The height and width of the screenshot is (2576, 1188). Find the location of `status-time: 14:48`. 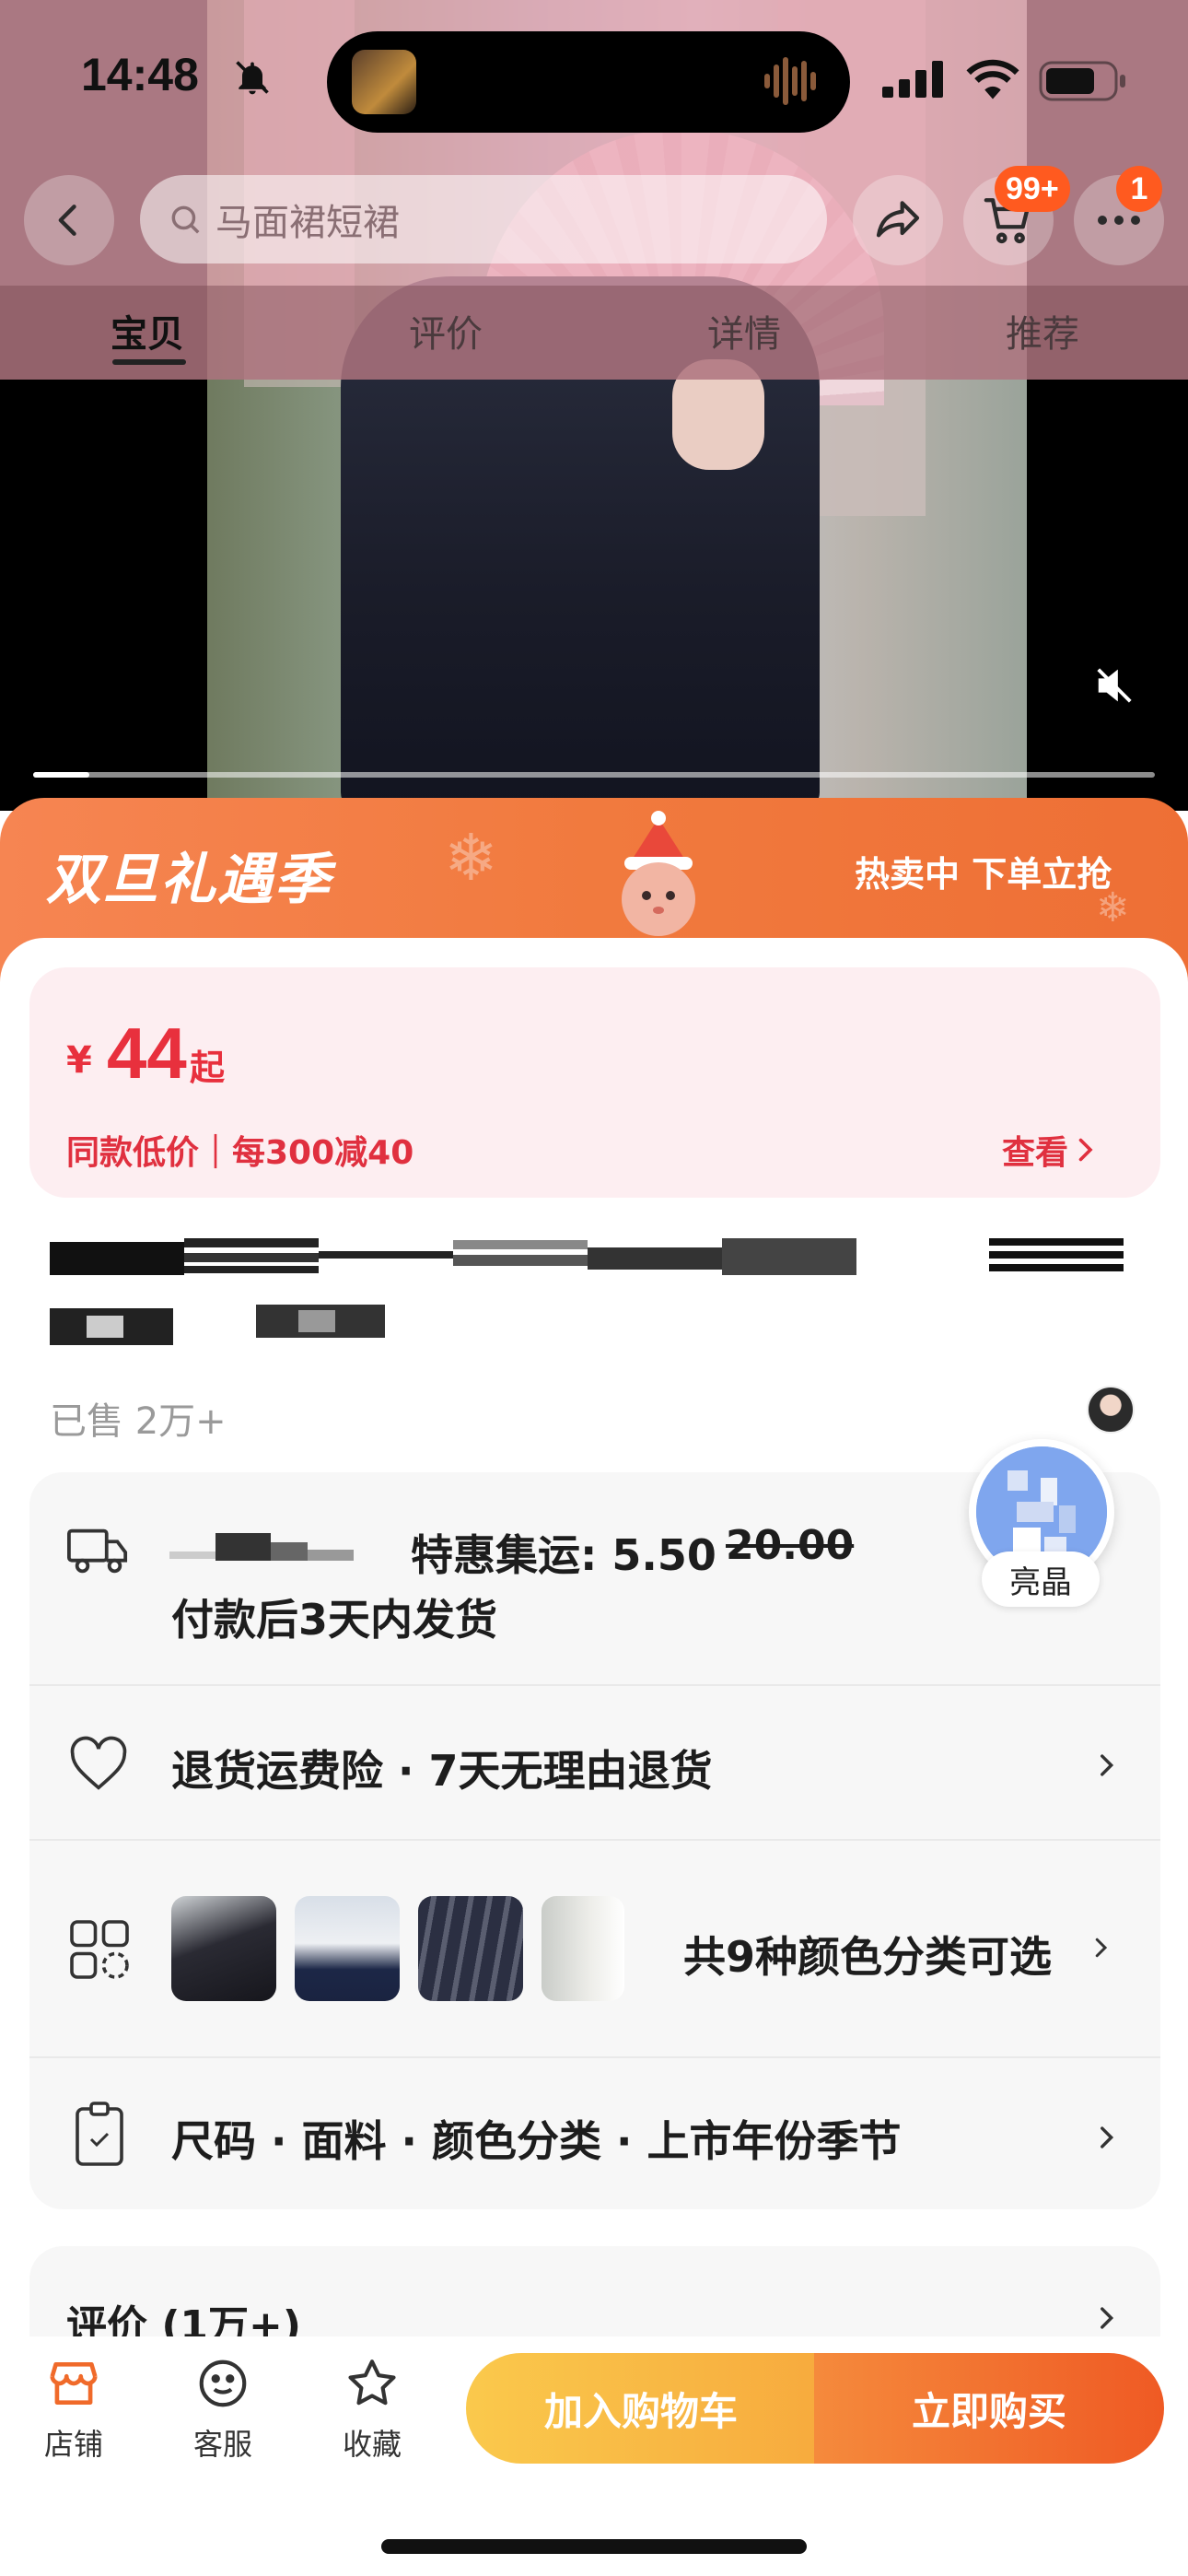

status-time: 14:48 is located at coordinates (140, 74).